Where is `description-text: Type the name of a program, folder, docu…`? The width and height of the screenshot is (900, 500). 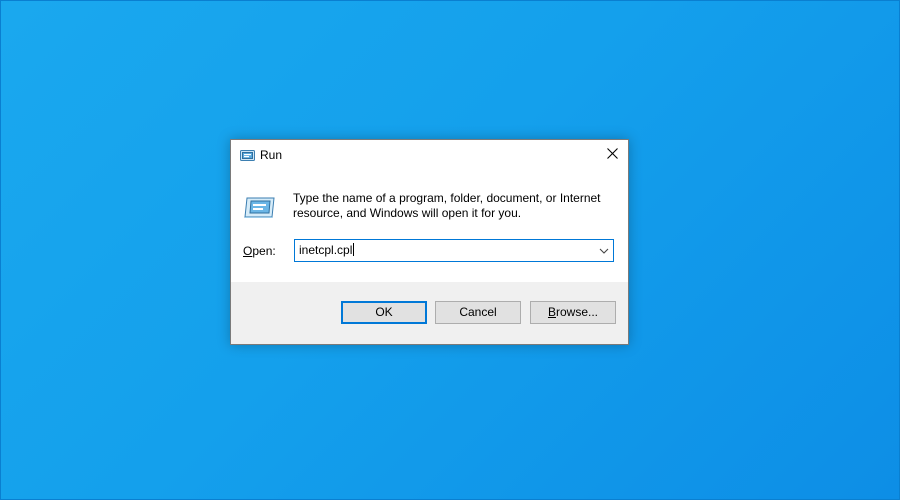 description-text: Type the name of a program, folder, docu… is located at coordinates (447, 205).